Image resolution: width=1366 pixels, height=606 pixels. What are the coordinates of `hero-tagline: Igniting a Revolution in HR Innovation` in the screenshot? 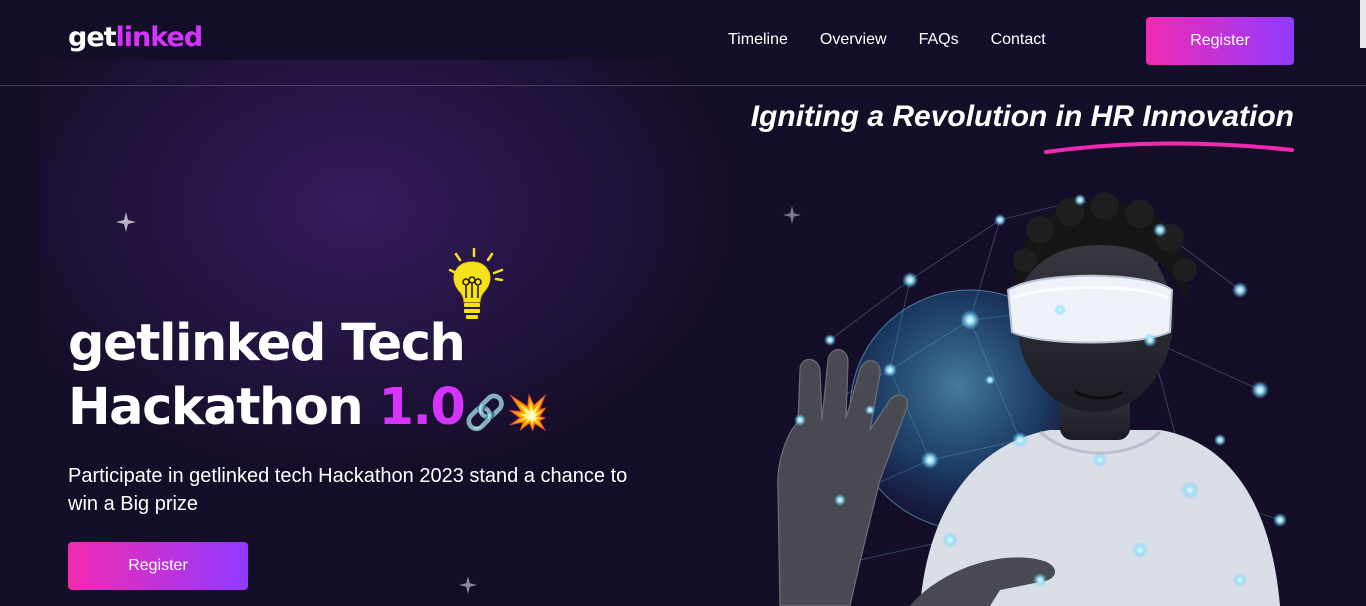 It's located at (1022, 116).